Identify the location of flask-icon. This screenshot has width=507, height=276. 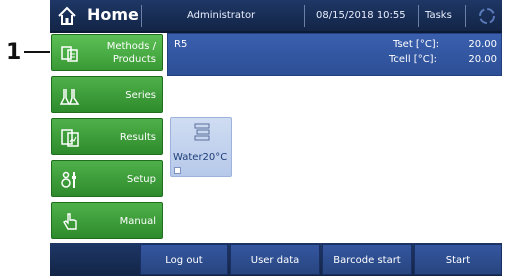
(70, 97).